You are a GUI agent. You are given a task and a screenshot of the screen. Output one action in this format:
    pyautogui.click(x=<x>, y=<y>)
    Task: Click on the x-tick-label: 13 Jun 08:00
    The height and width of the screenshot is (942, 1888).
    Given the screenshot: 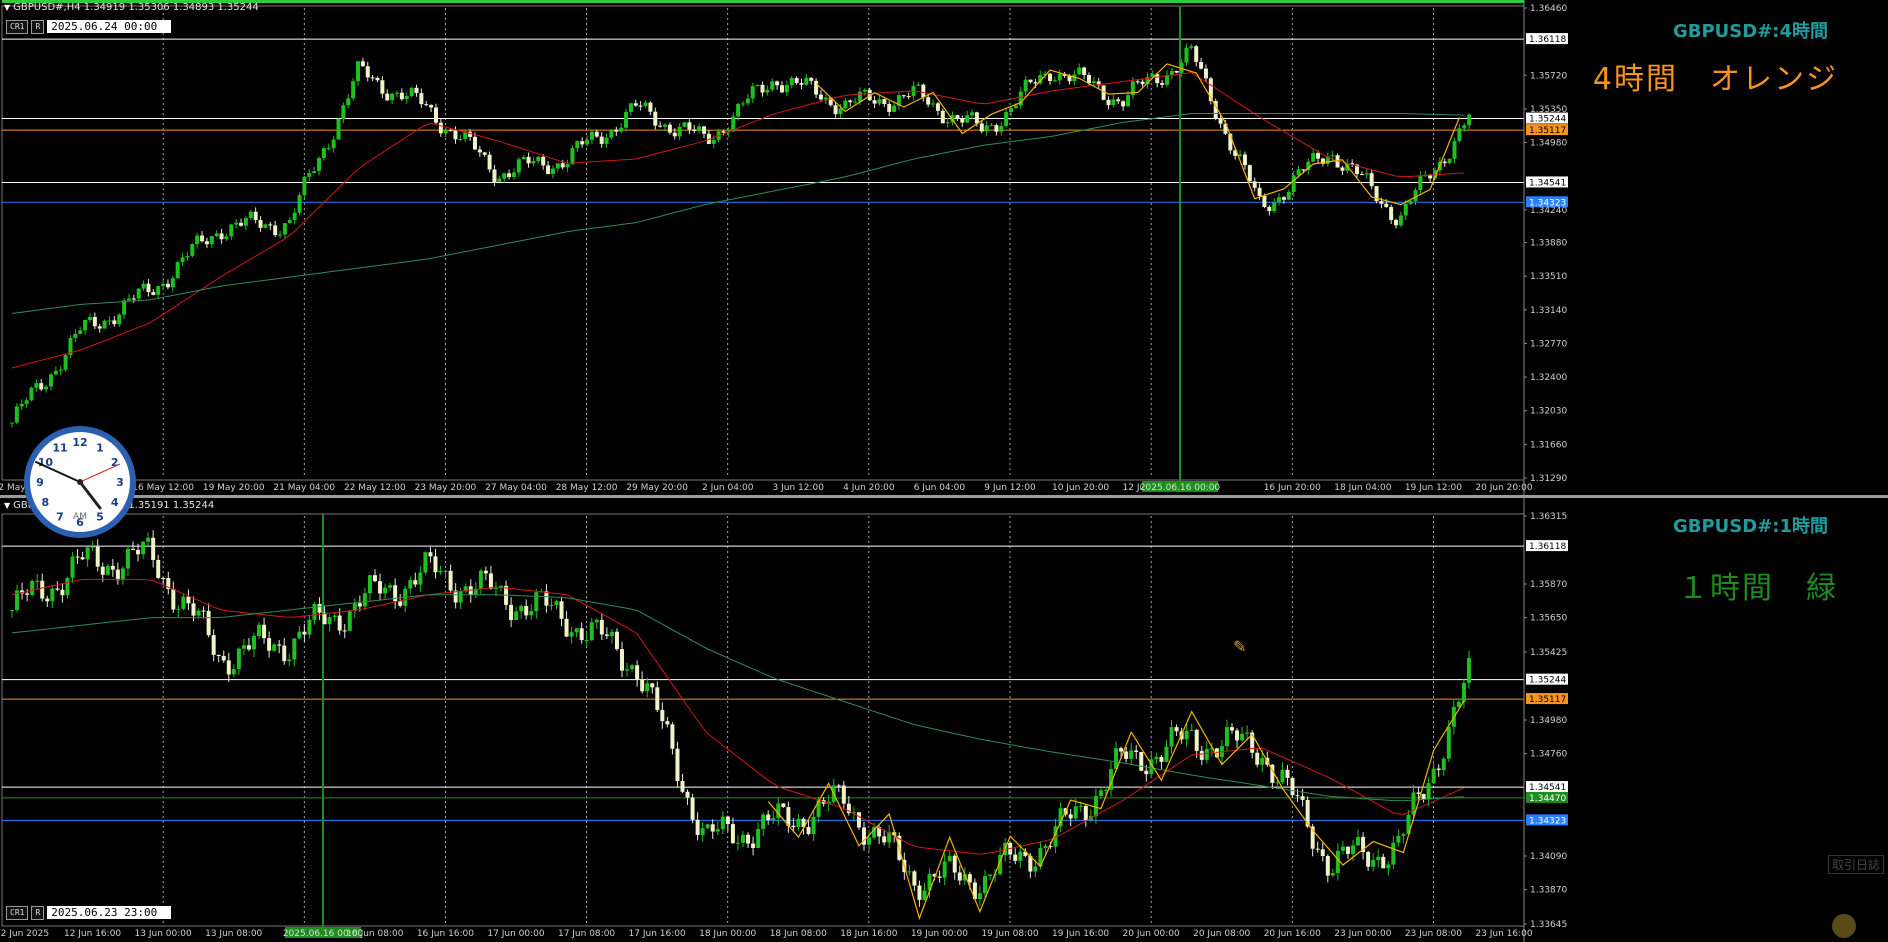 What is the action you would take?
    pyautogui.click(x=233, y=934)
    